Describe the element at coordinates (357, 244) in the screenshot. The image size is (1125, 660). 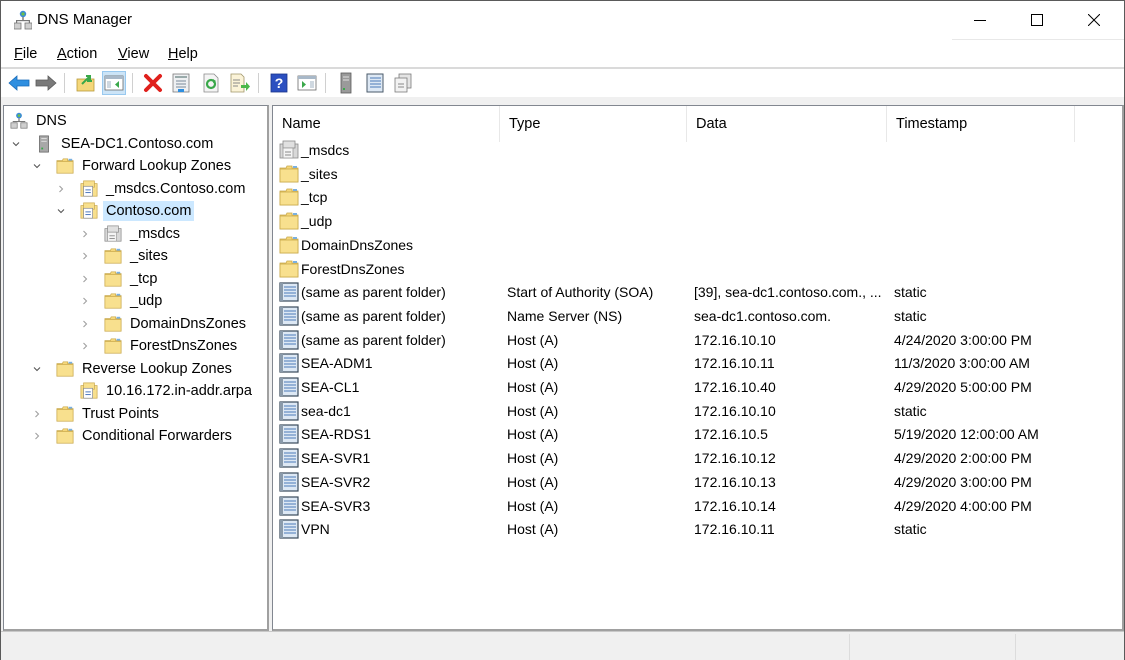
I see `cell-name-text: DomainDnsZones` at that location.